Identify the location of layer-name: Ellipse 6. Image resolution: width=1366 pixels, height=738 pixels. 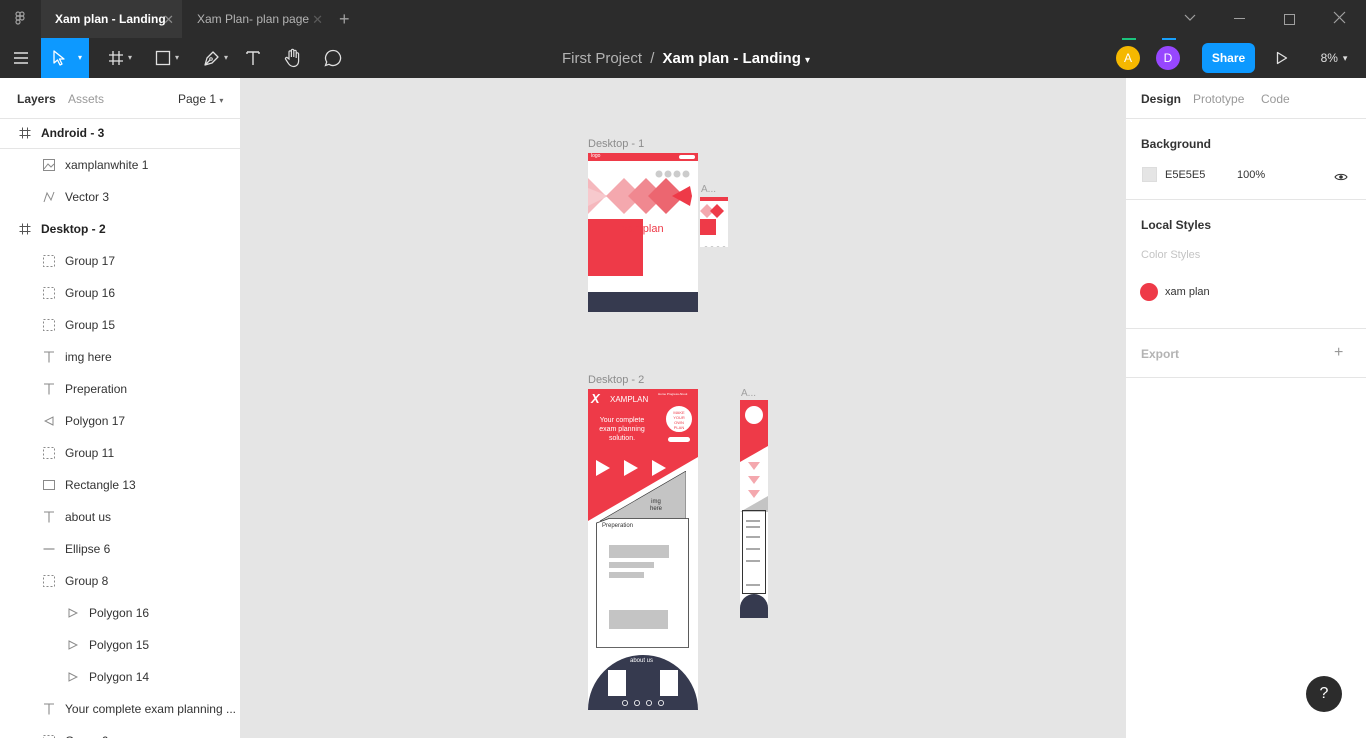
(88, 549).